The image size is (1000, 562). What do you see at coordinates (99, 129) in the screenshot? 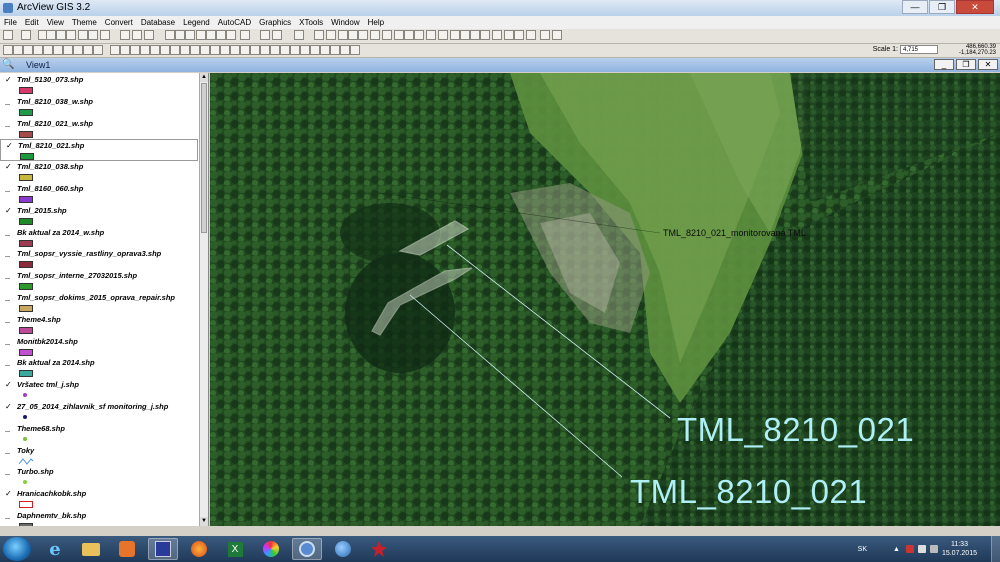
I see `toc-layer-item: Tml_8210_021_w.shp` at bounding box center [99, 129].